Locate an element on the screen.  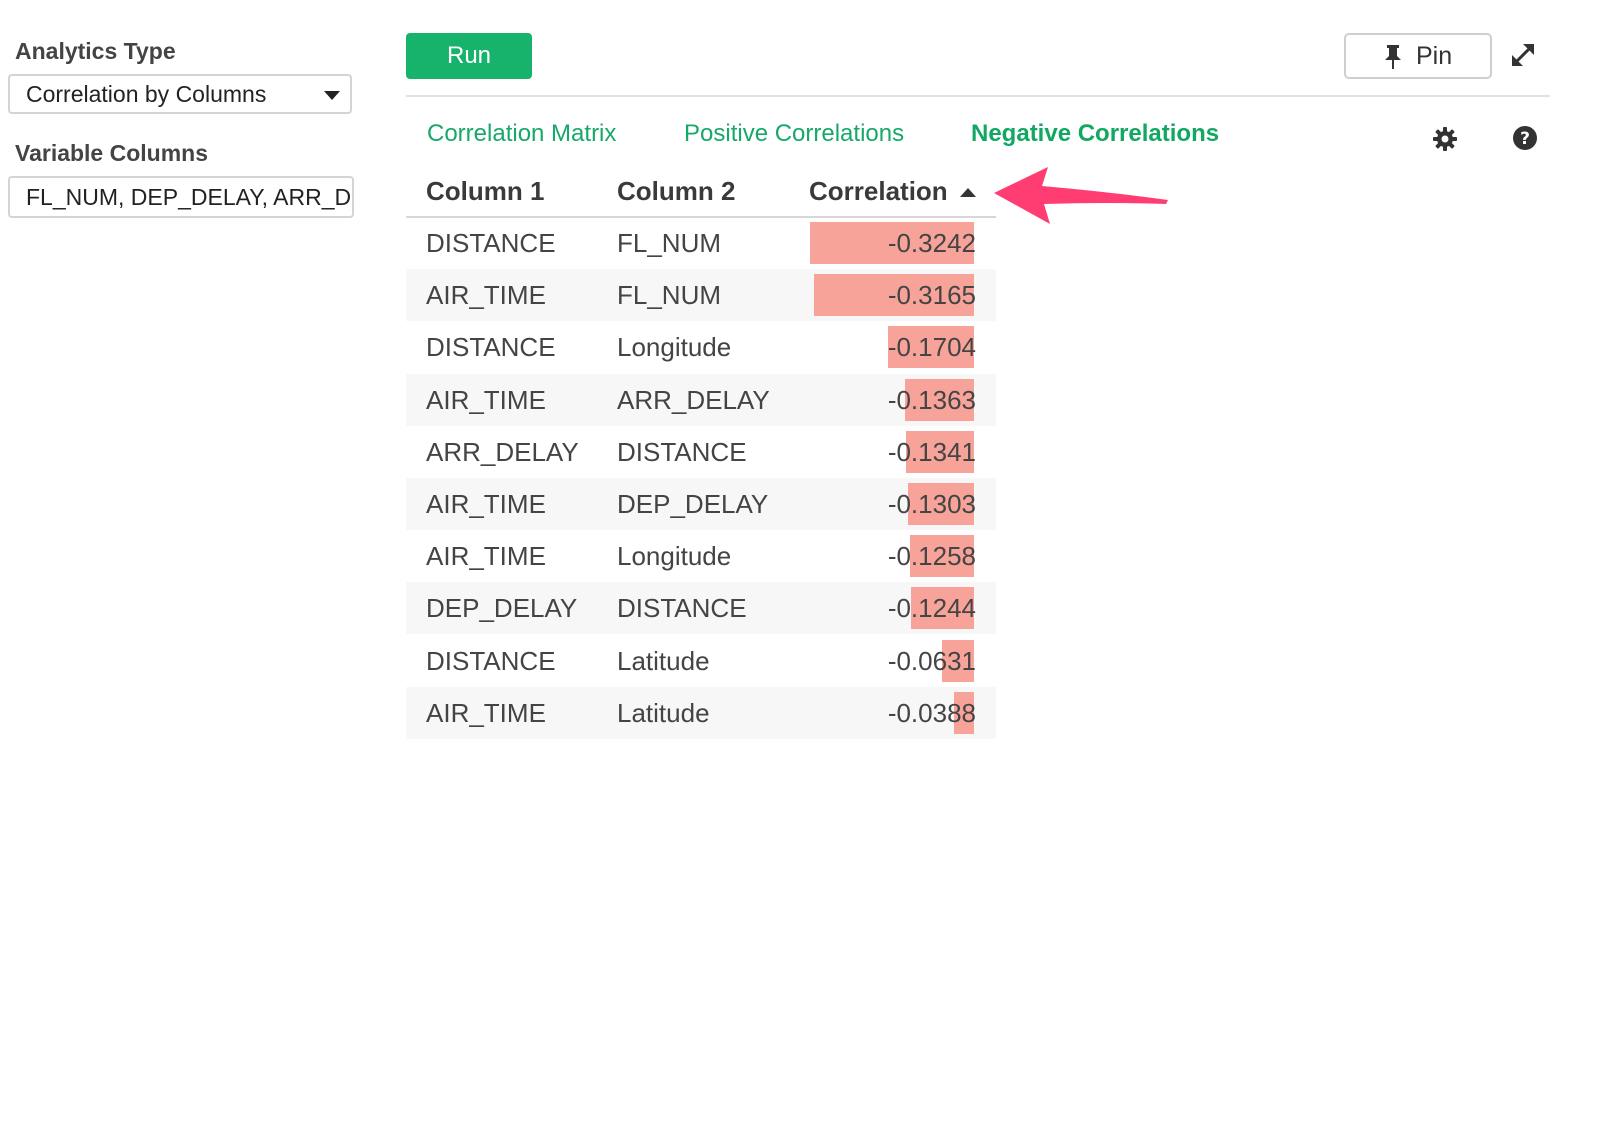
analytics-type-label: Analytics Type is located at coordinates (95, 51).